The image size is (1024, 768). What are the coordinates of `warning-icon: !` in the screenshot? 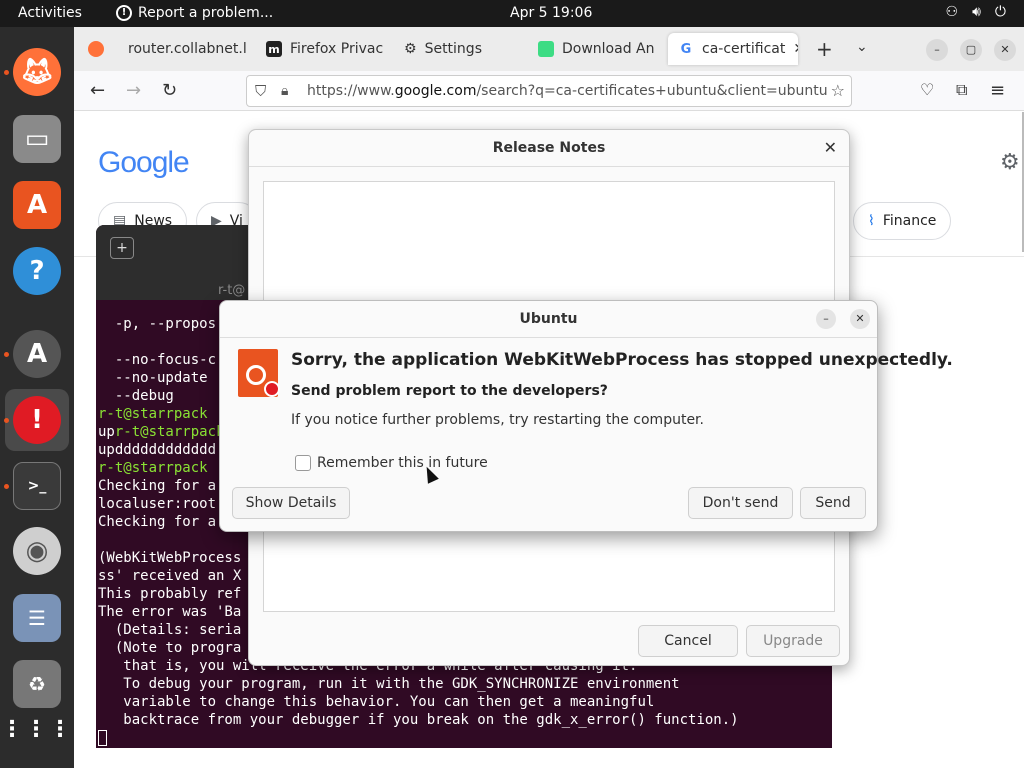 It's located at (124, 13).